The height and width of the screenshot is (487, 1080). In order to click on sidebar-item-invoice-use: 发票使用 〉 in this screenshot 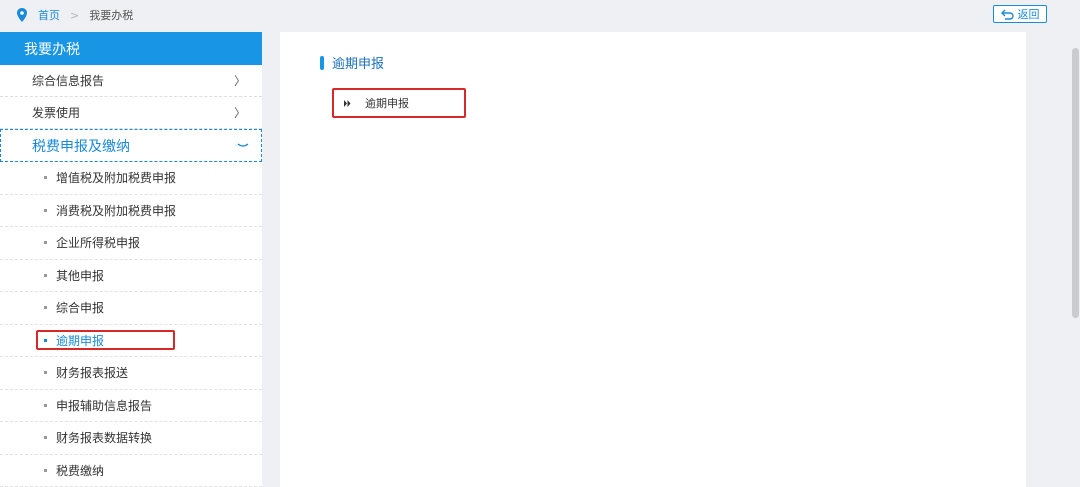, I will do `click(131, 113)`.